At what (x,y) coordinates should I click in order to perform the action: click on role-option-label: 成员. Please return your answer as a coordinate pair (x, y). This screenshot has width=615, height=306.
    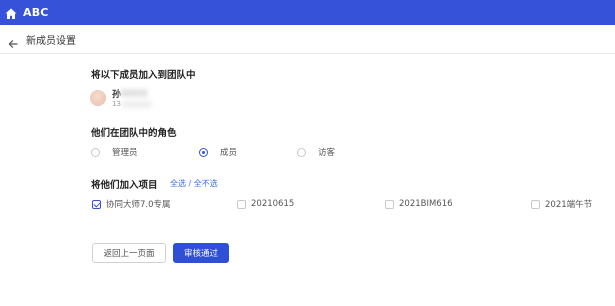
    Looking at the image, I should click on (229, 153).